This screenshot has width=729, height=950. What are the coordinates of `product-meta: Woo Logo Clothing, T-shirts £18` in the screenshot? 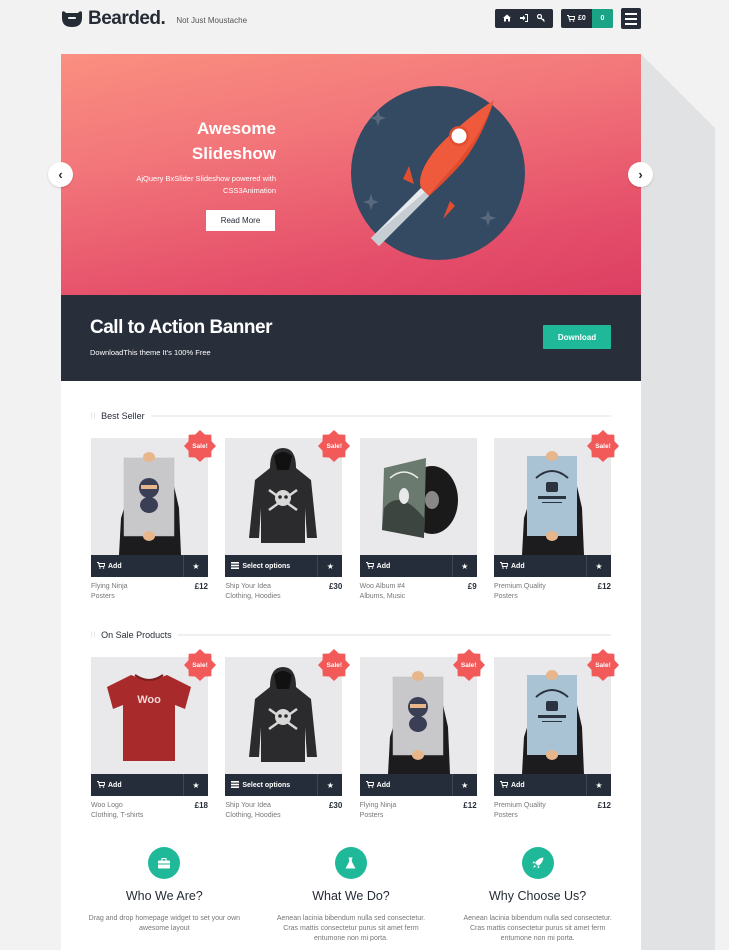 It's located at (149, 811).